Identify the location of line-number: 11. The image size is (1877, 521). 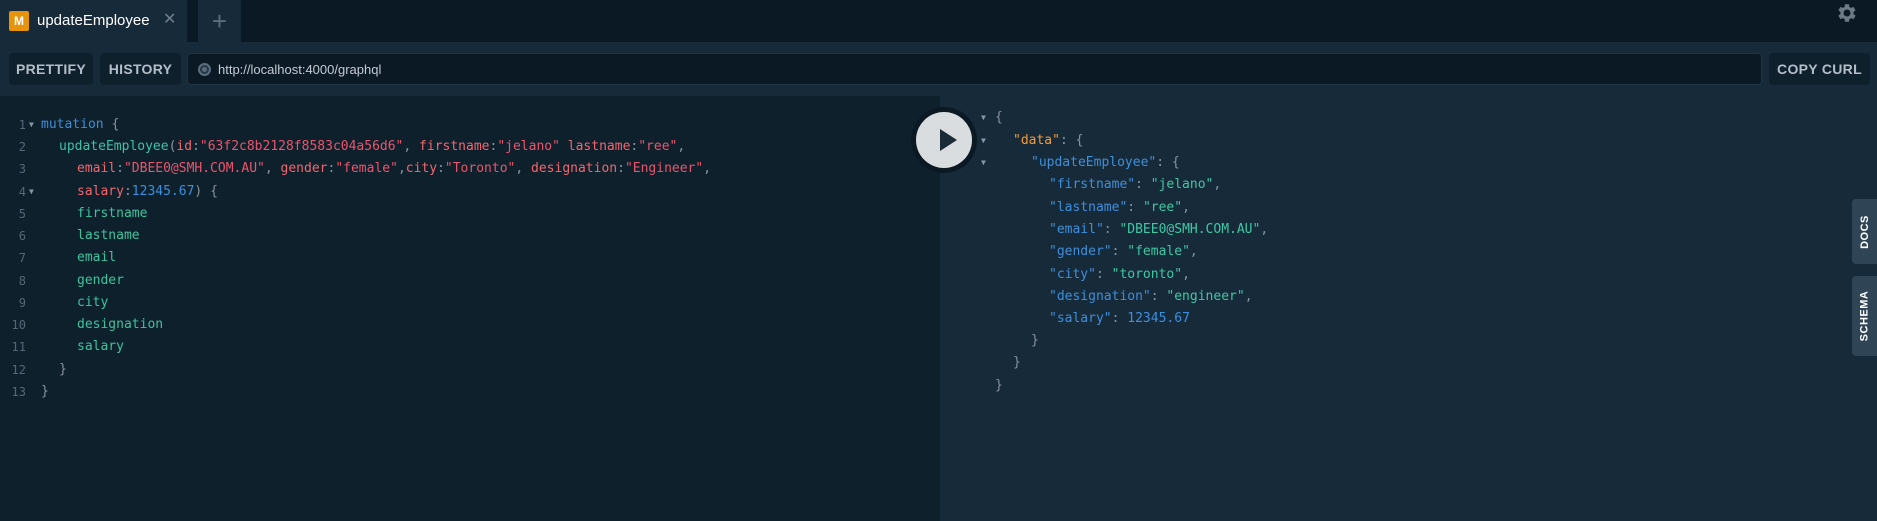
(18, 347).